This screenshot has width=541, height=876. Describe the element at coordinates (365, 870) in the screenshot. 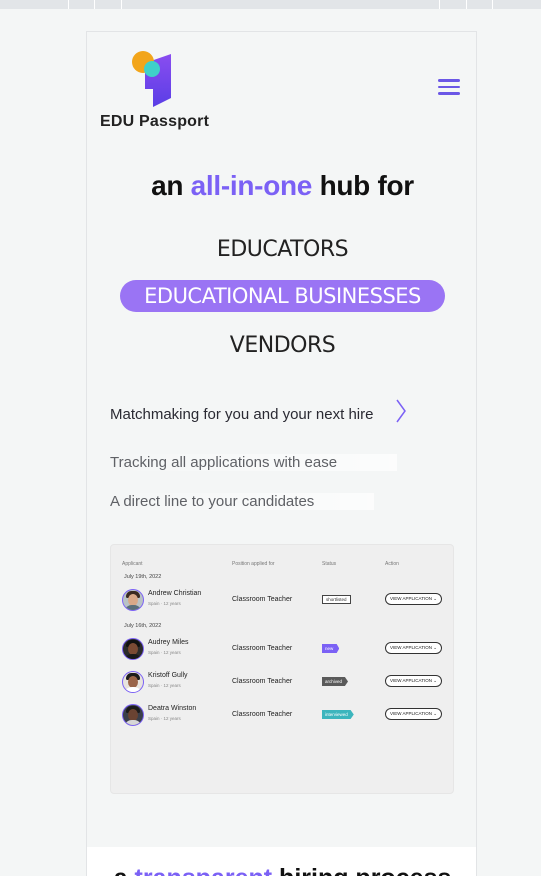

I see `section-heading-post: hiring process` at that location.